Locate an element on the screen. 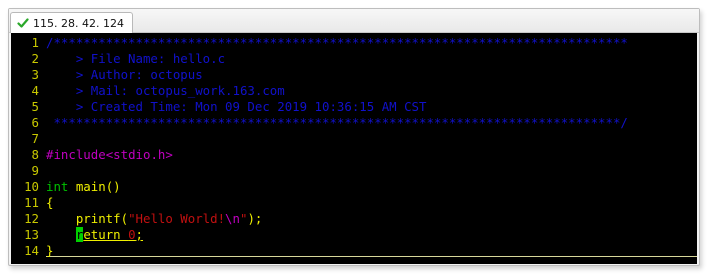 The width and height of the screenshot is (710, 274). line-number: 8 is located at coordinates (35, 154).